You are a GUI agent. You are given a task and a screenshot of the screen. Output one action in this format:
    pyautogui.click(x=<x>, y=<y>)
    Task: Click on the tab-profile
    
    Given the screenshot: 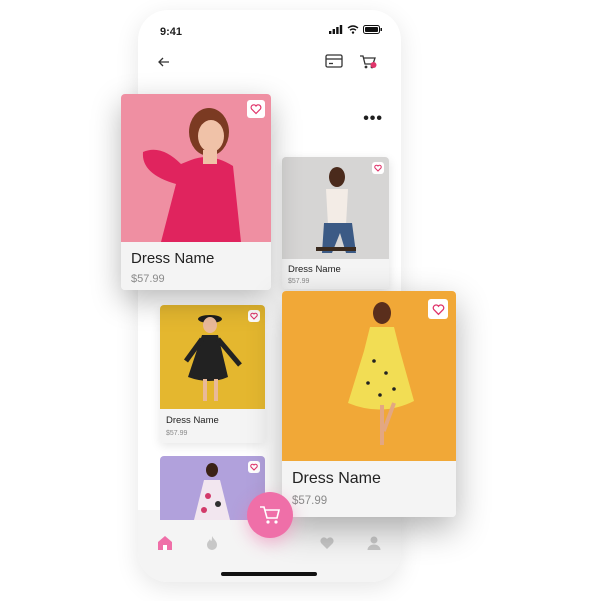 What is the action you would take?
    pyautogui.click(x=374, y=543)
    